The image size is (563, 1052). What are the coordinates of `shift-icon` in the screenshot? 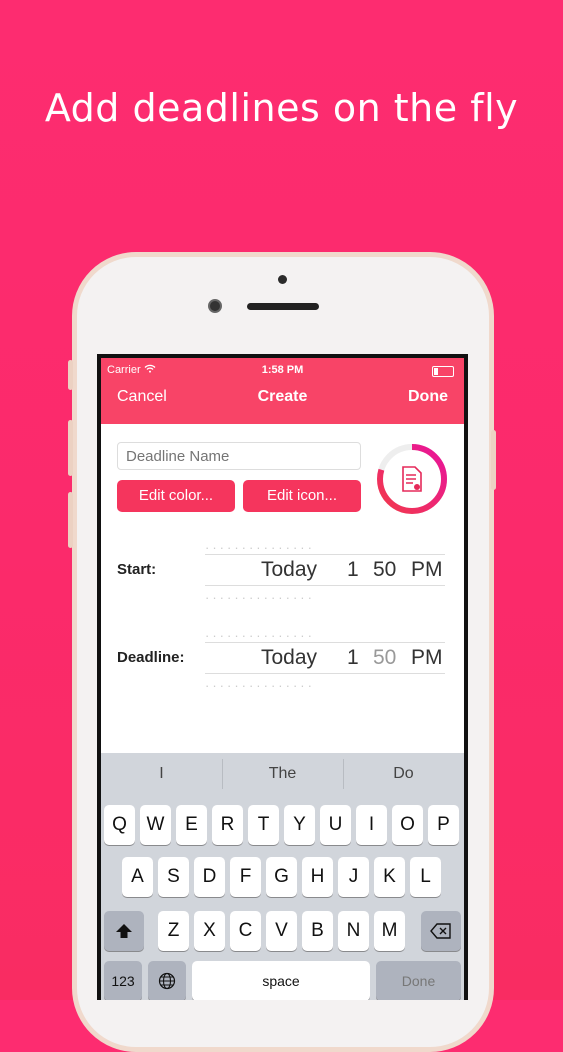 It's located at (124, 930).